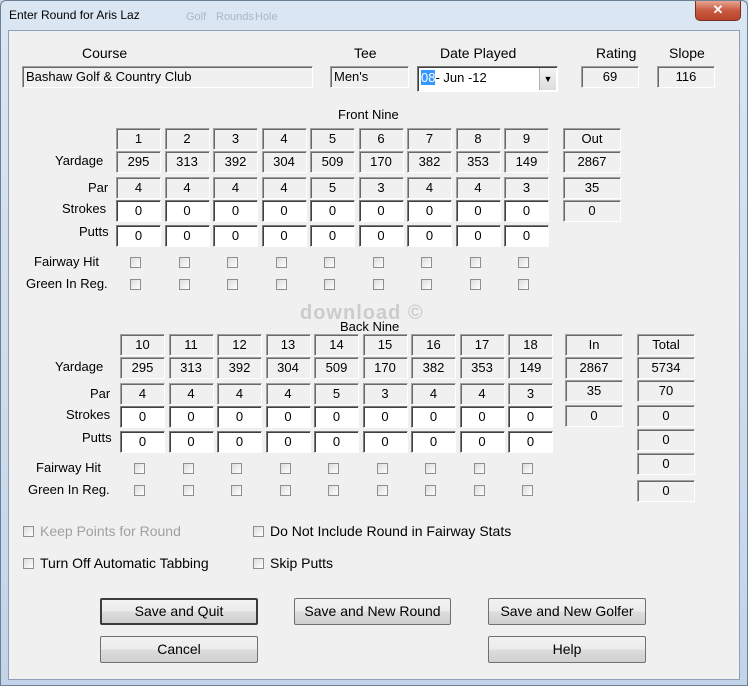 This screenshot has height=686, width=748. Describe the element at coordinates (687, 53) in the screenshot. I see `slope-label: Slope` at that location.